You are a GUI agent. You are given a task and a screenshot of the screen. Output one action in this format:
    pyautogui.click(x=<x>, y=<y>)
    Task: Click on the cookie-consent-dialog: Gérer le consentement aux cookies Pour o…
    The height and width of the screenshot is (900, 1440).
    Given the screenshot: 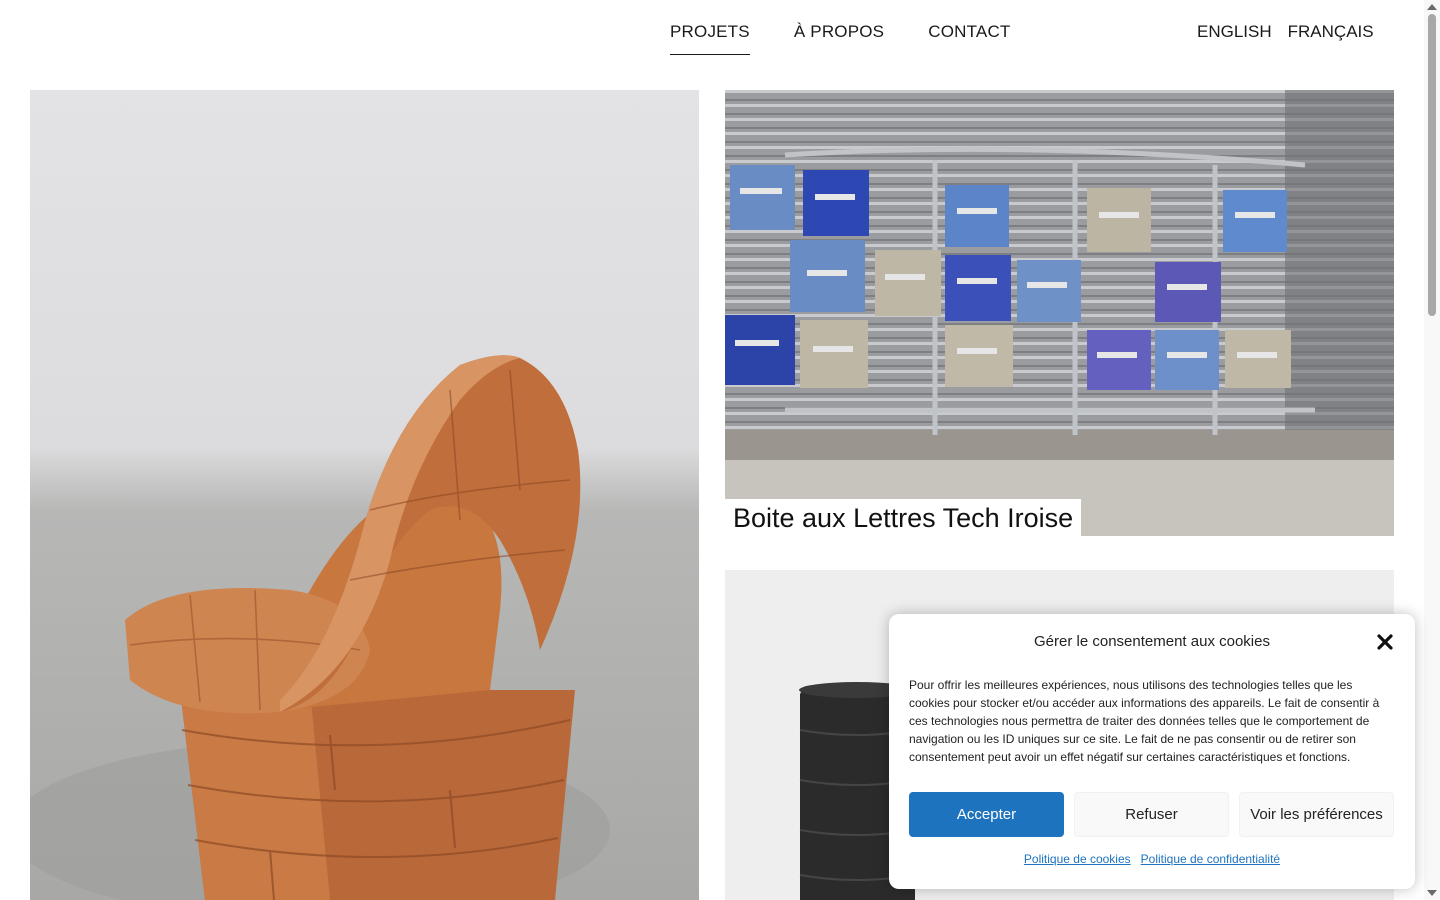 What is the action you would take?
    pyautogui.click(x=1152, y=751)
    